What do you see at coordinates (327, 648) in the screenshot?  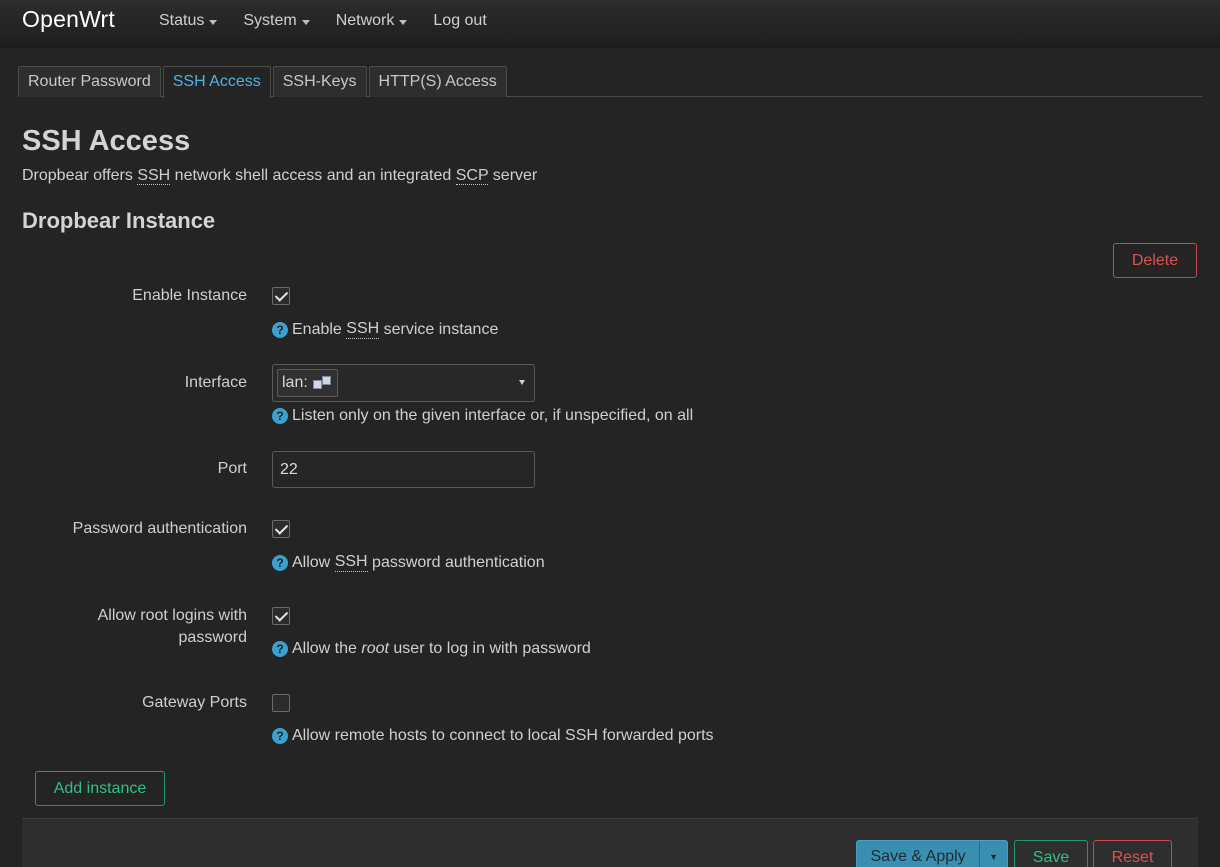 I see `help-text-prefix: Allow the` at bounding box center [327, 648].